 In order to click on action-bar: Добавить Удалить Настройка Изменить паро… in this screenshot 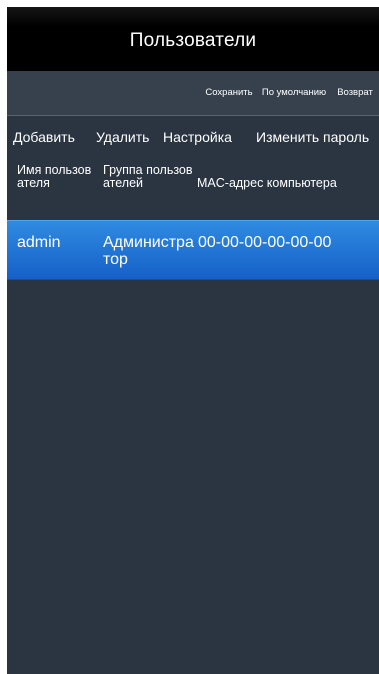, I will do `click(193, 136)`.